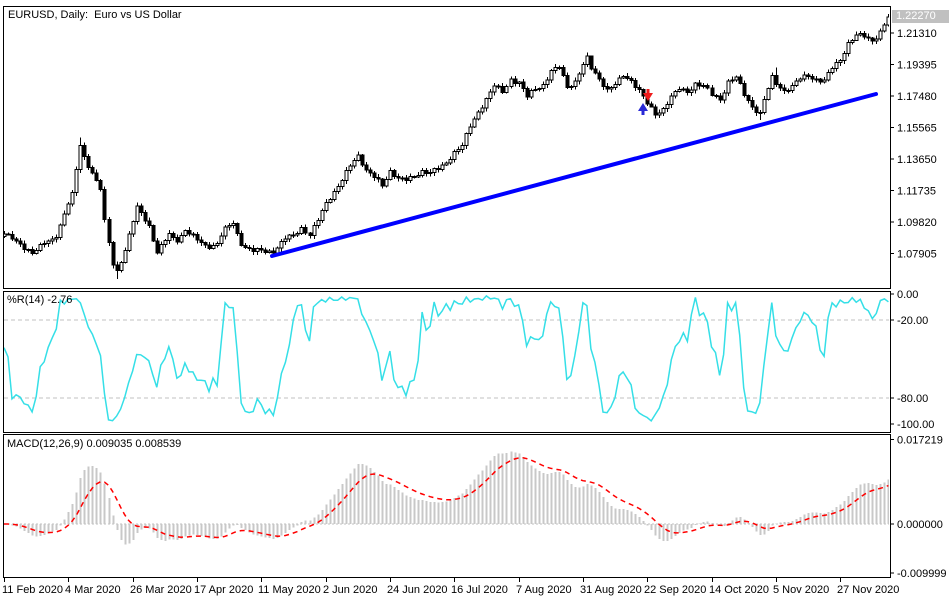 Image resolution: width=950 pixels, height=600 pixels. Describe the element at coordinates (544, 590) in the screenshot. I see `date-label: 7 Aug 2020` at that location.